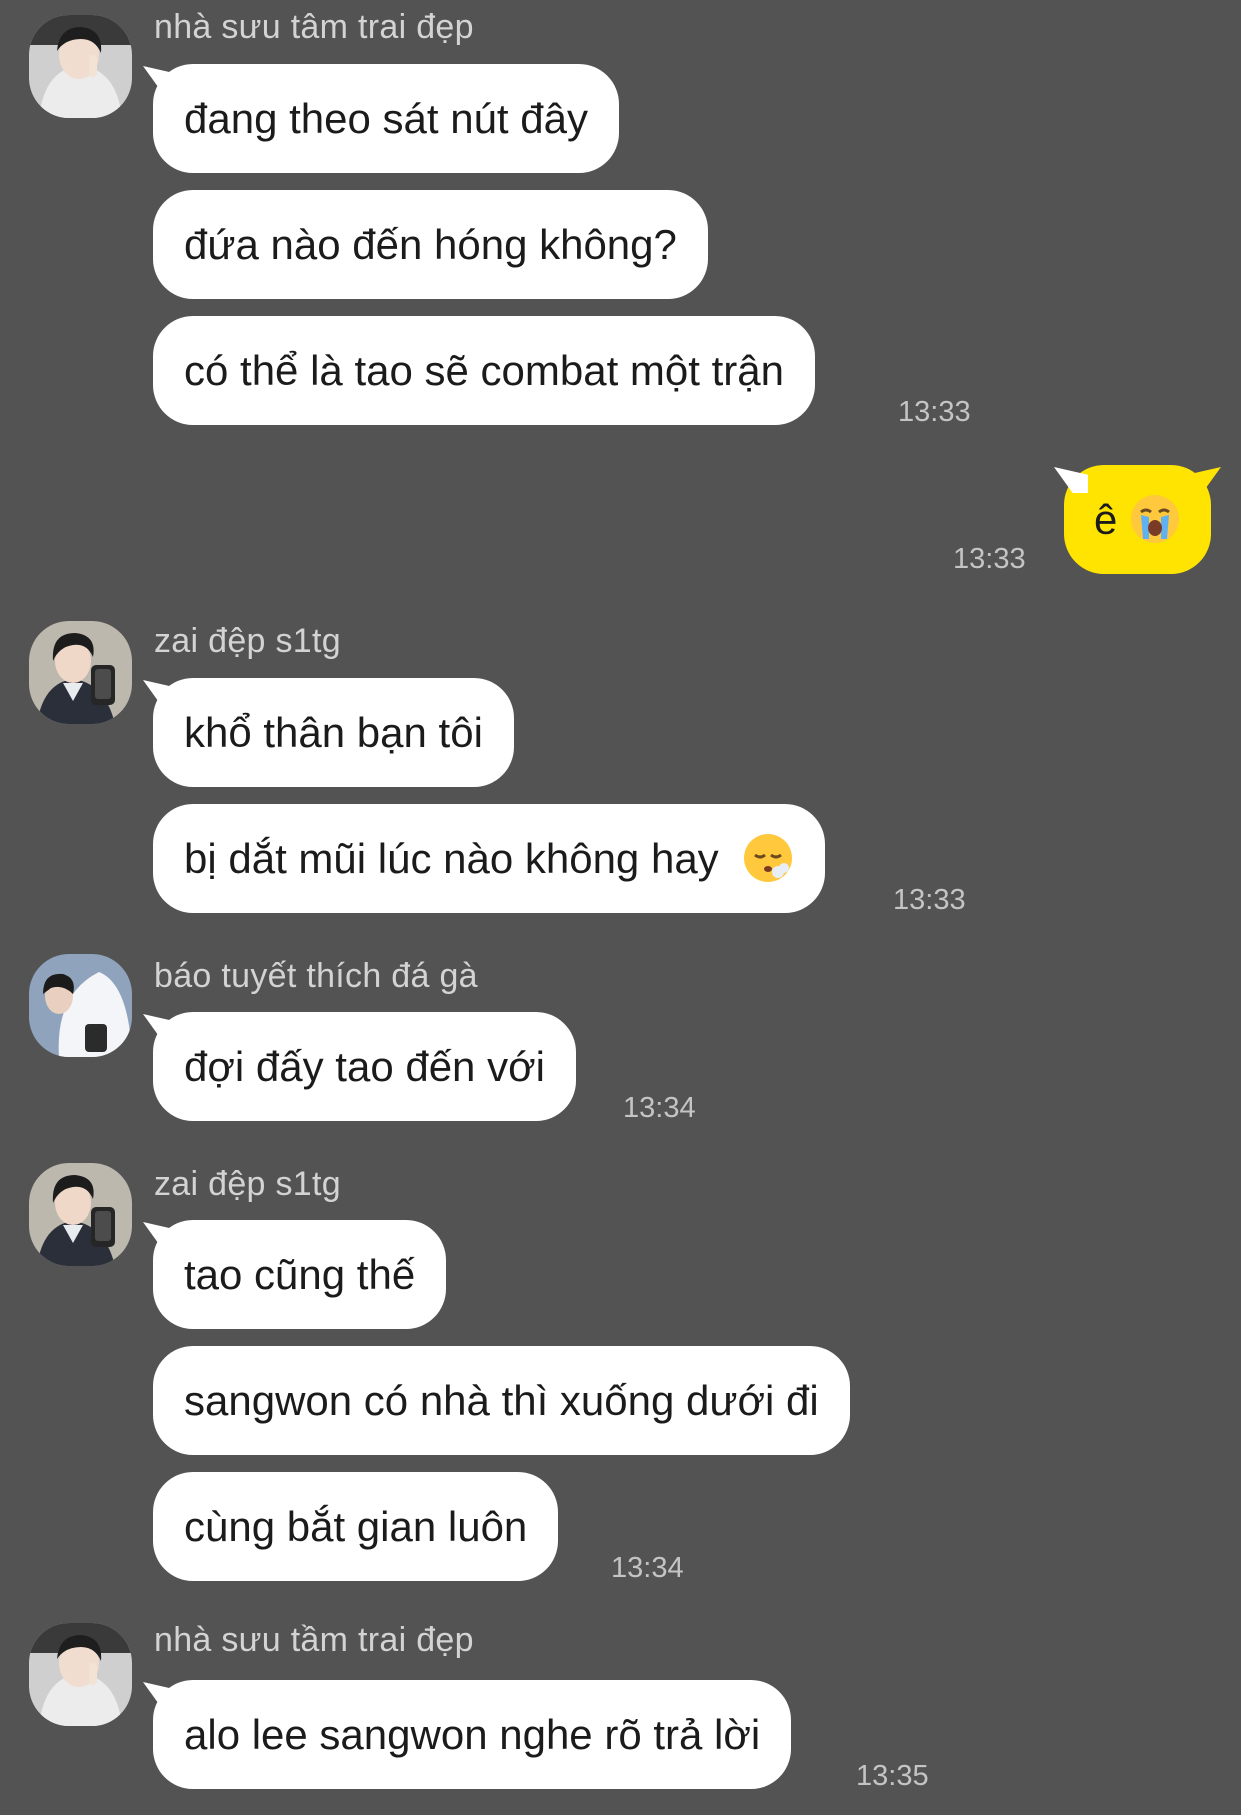  What do you see at coordinates (364, 1066) in the screenshot?
I see `message-bubble: đợi đấy tao đến với` at bounding box center [364, 1066].